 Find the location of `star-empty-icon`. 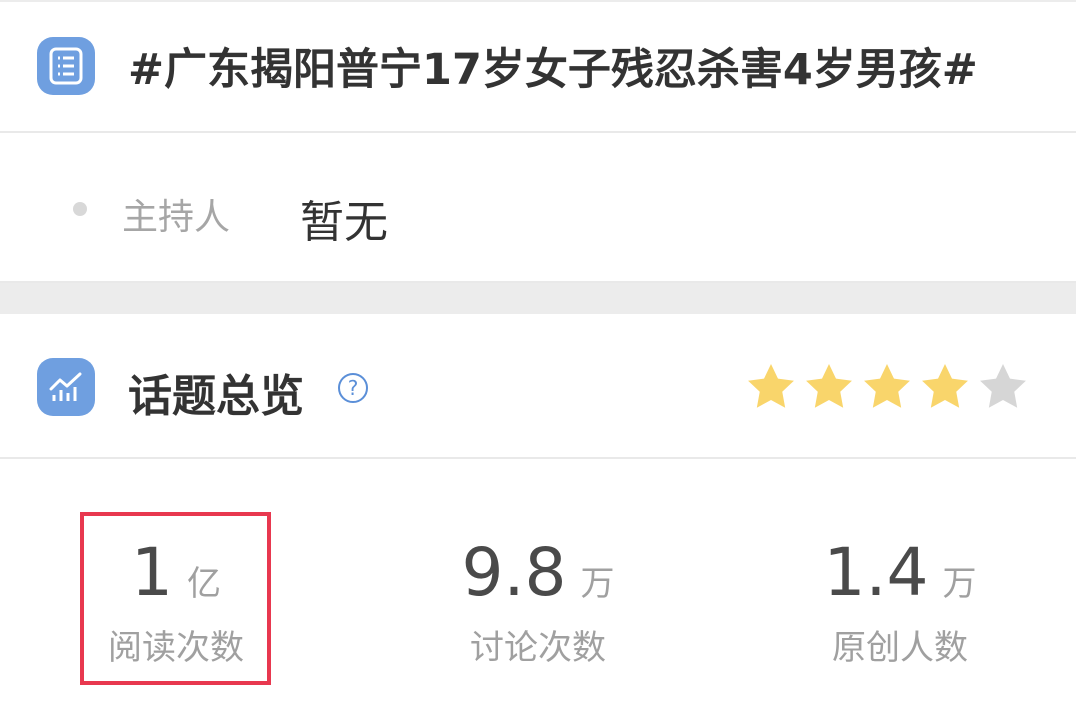

star-empty-icon is located at coordinates (1003, 386).